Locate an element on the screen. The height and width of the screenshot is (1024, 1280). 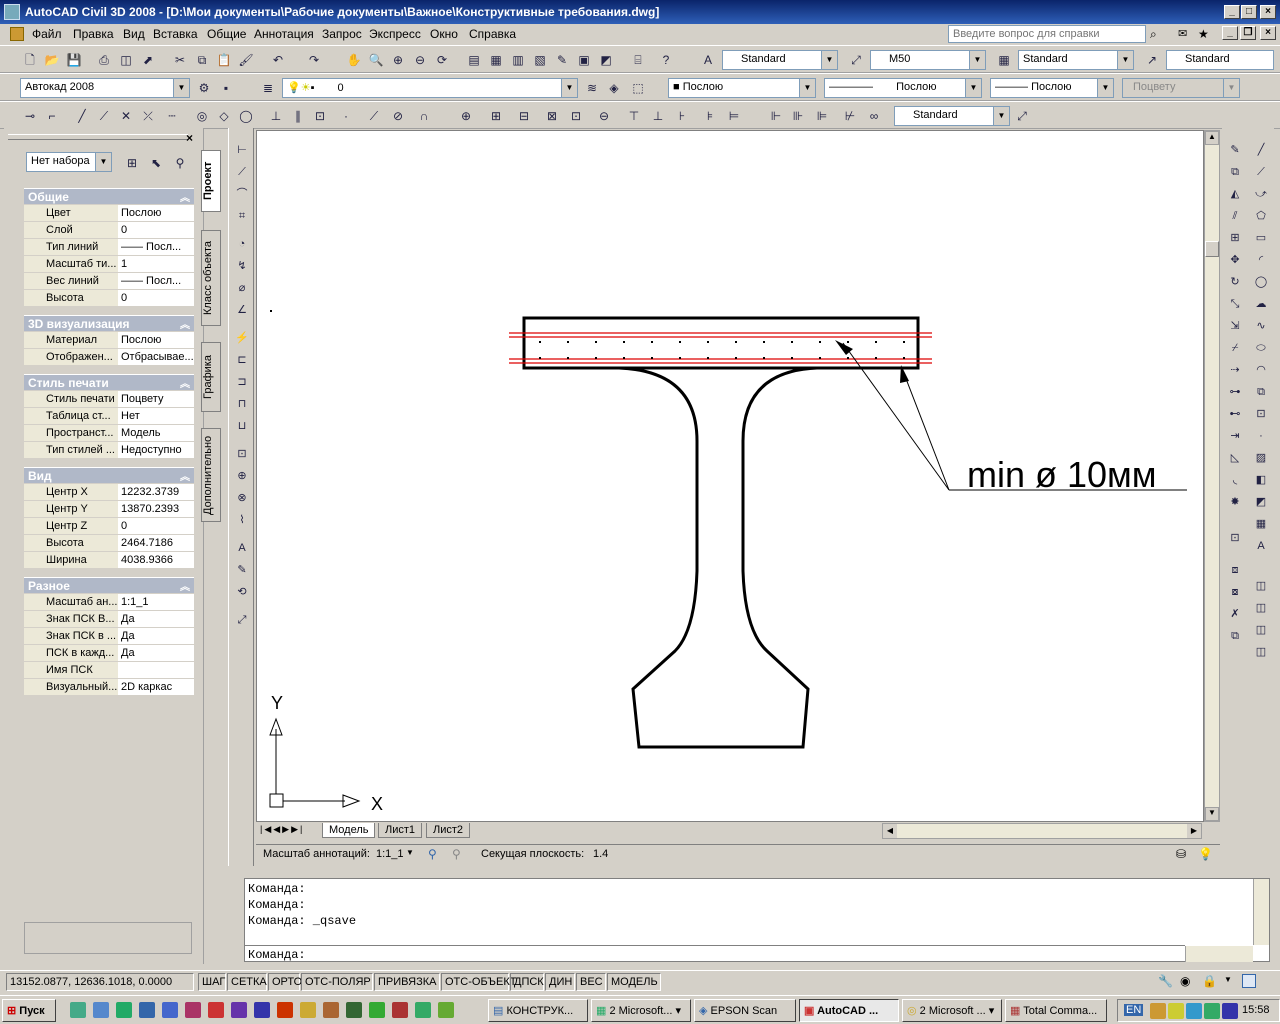
dim-style-icon: ⤢ is located at coordinates (856, 60).